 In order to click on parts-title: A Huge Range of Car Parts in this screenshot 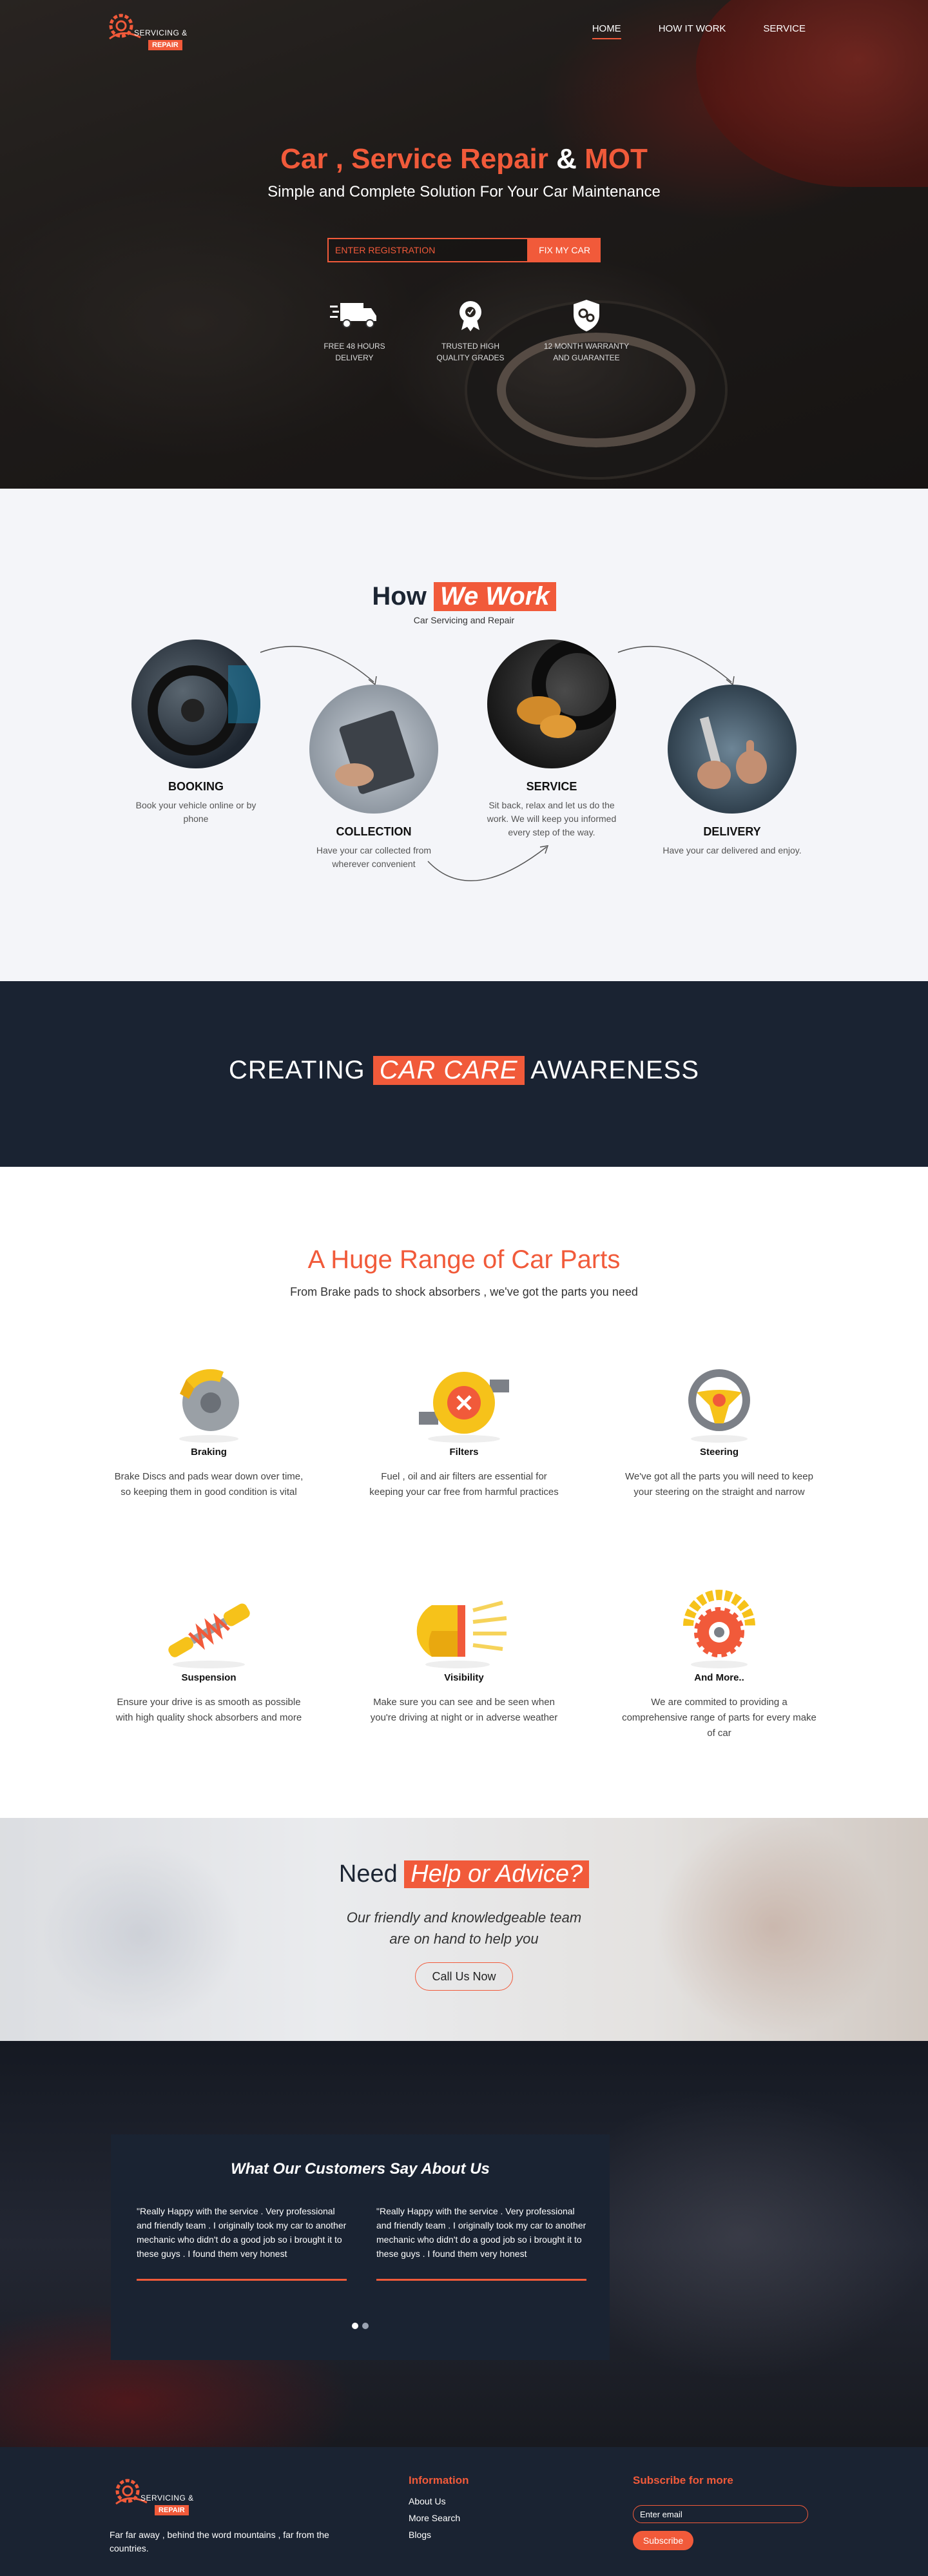, I will do `click(464, 1260)`.